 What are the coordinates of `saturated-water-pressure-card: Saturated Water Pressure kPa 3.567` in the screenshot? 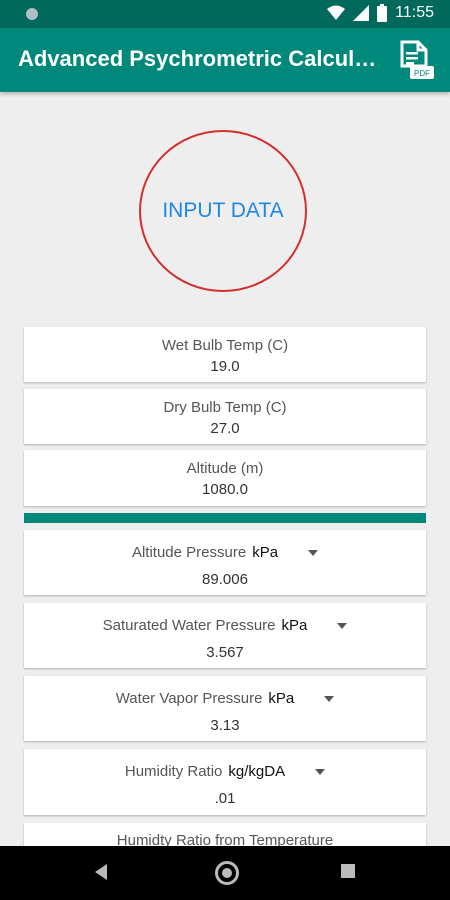 It's located at (225, 635).